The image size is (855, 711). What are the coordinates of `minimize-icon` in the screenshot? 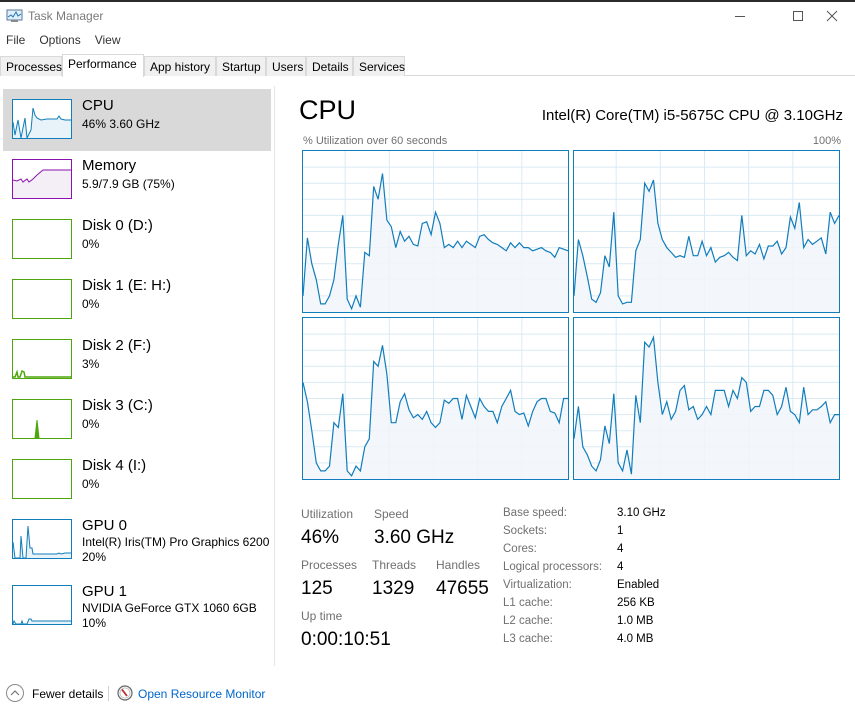 It's located at (740, 16).